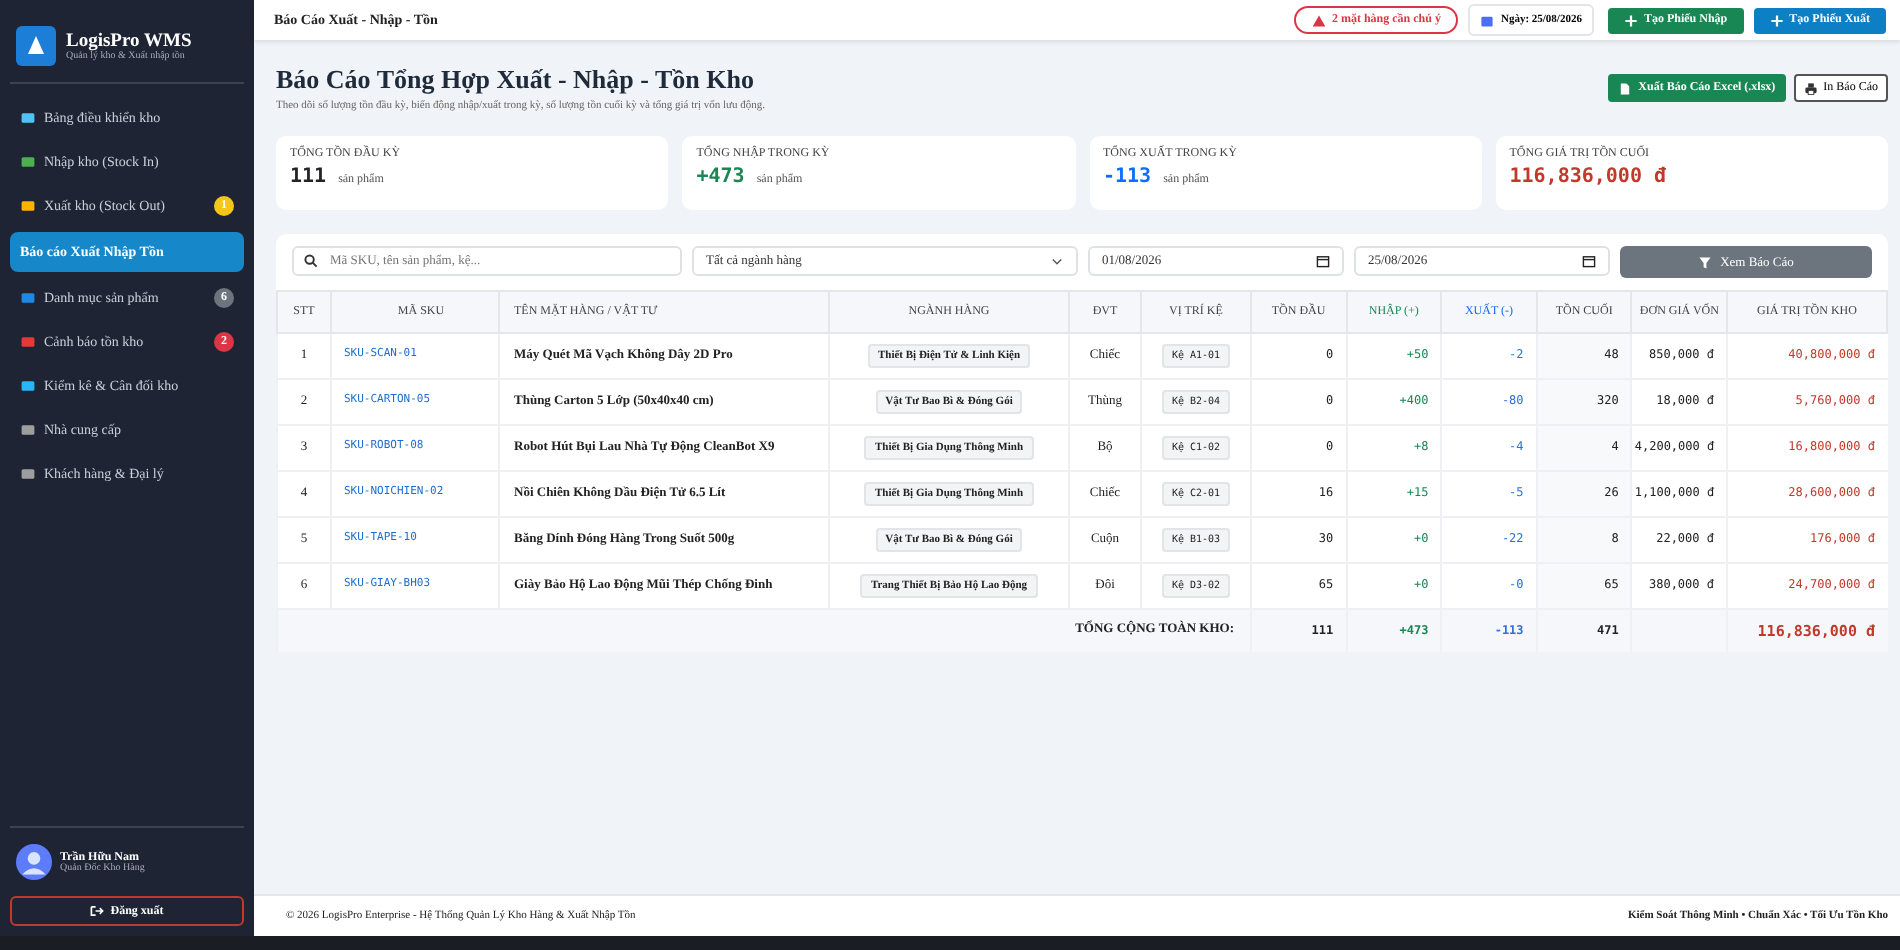 The width and height of the screenshot is (1900, 950). Describe the element at coordinates (1127, 177) in the screenshot. I see `stat-value: -113` at that location.